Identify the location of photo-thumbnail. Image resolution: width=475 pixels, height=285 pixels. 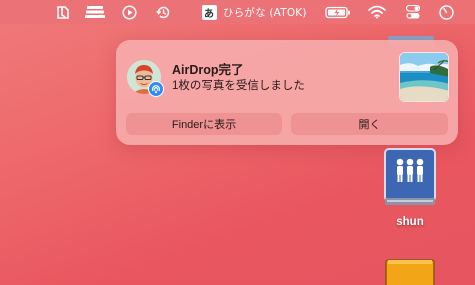
(424, 77).